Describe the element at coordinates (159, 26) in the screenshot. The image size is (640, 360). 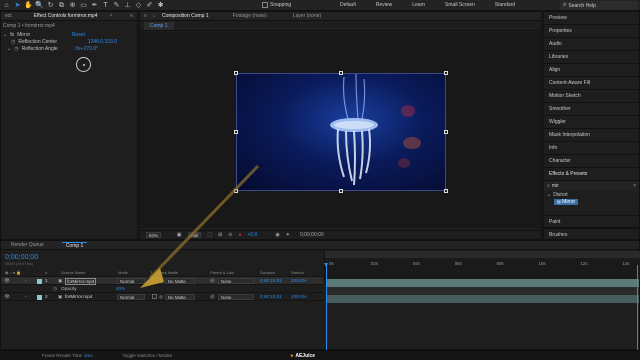
I see `comp-breadcrumb: Comp 1` at that location.